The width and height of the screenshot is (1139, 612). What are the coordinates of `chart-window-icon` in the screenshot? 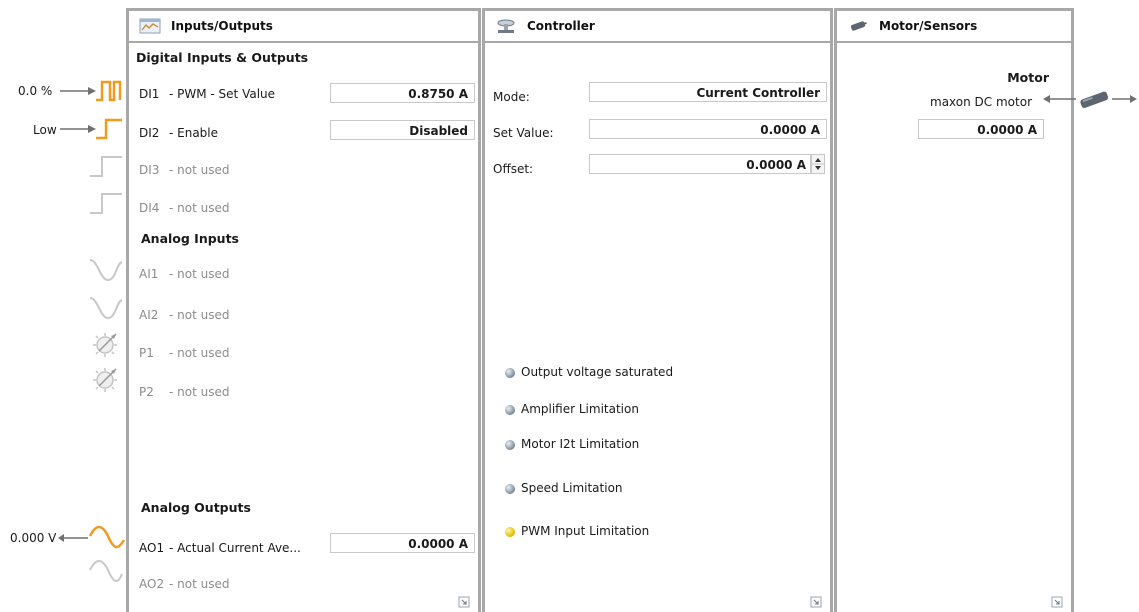 It's located at (150, 26).